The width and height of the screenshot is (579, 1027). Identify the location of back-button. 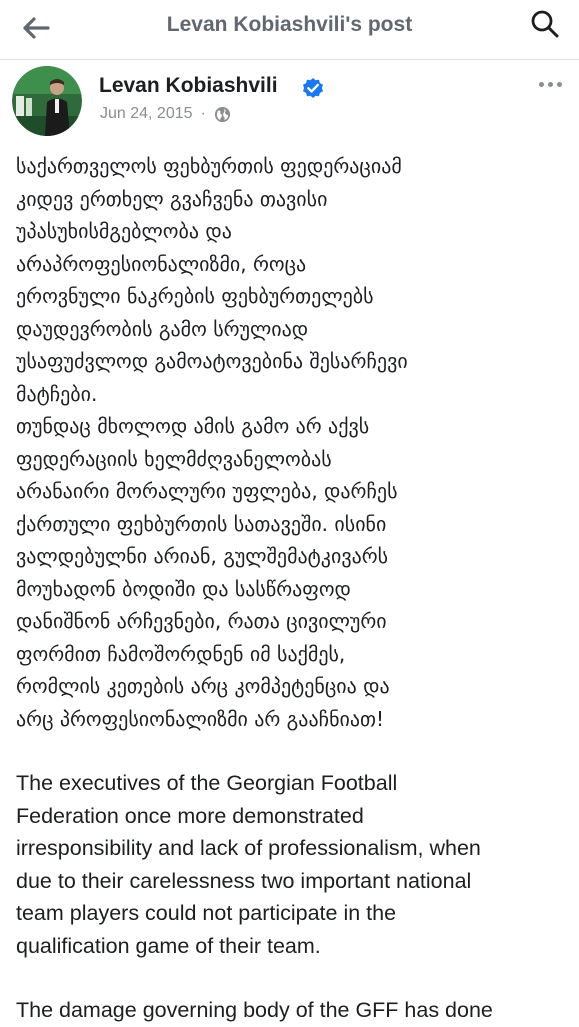
(36, 28).